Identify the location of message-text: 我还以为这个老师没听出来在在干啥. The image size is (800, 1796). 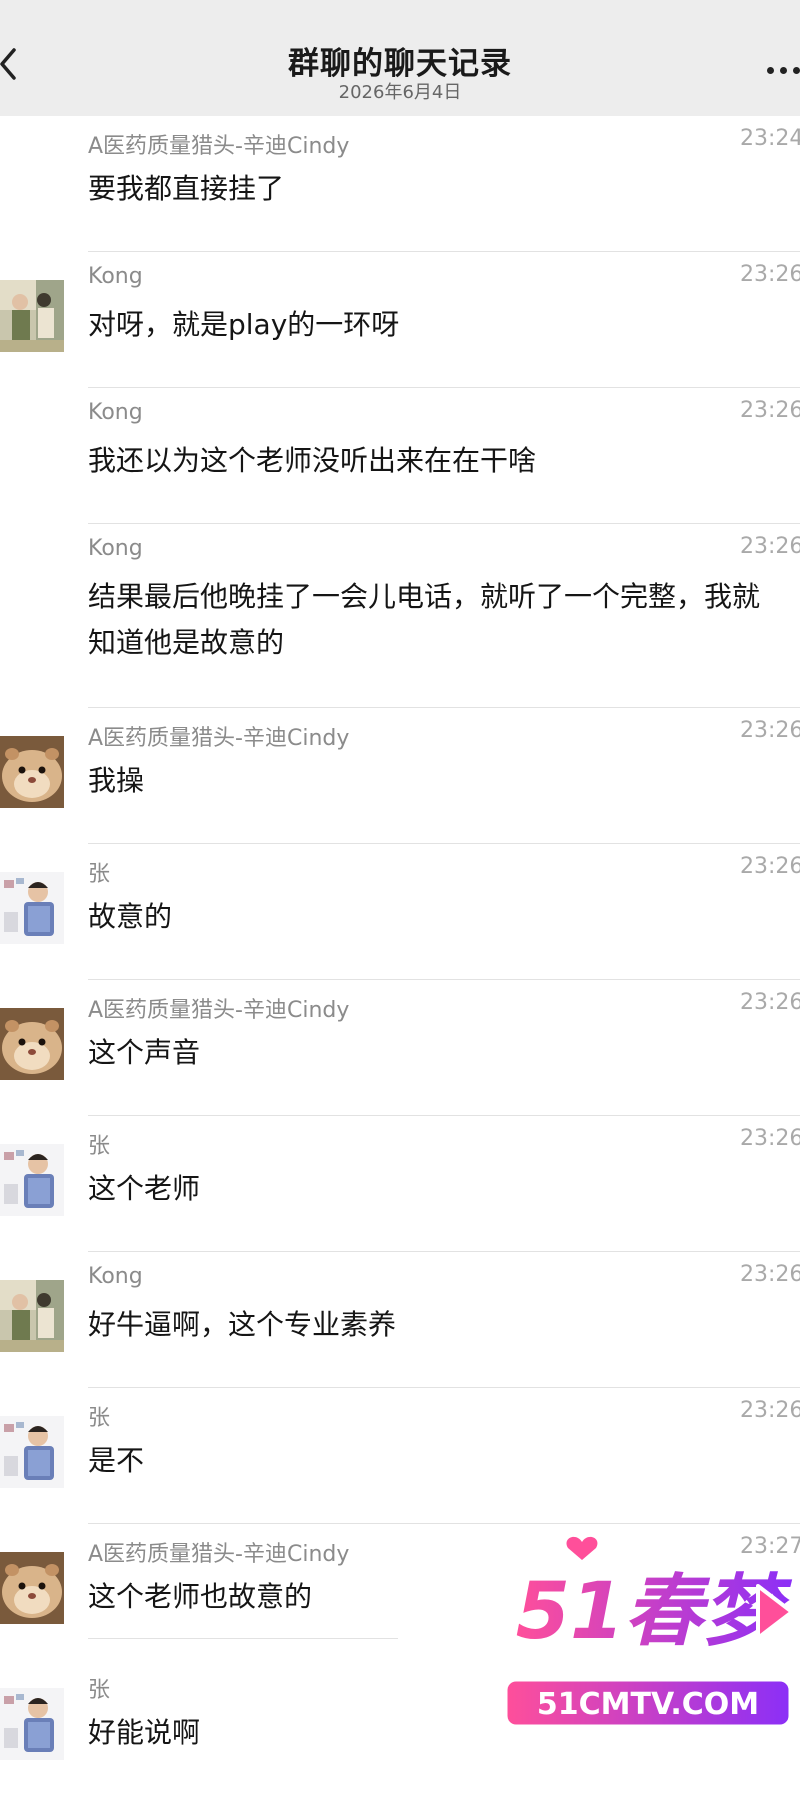
(312, 460).